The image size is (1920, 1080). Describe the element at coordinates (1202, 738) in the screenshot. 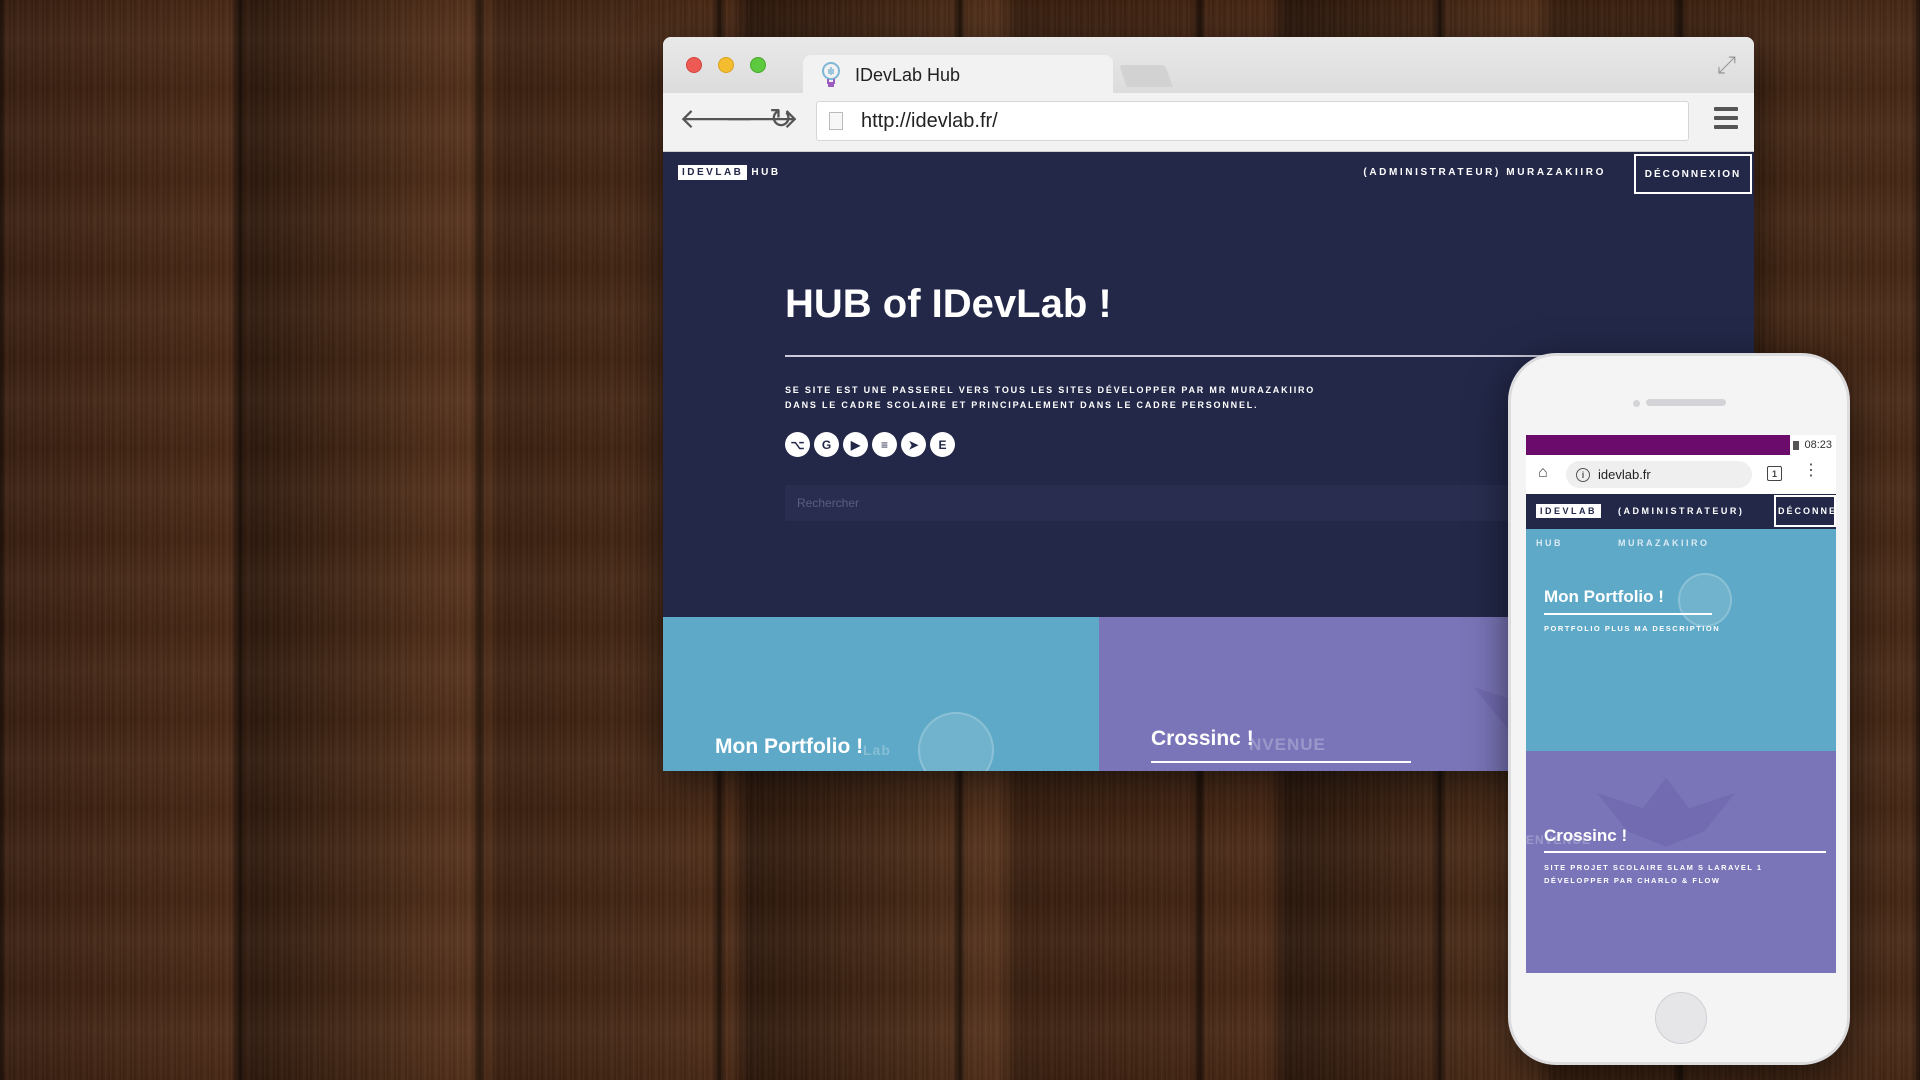

I see `card-title: Crossinc !` at that location.